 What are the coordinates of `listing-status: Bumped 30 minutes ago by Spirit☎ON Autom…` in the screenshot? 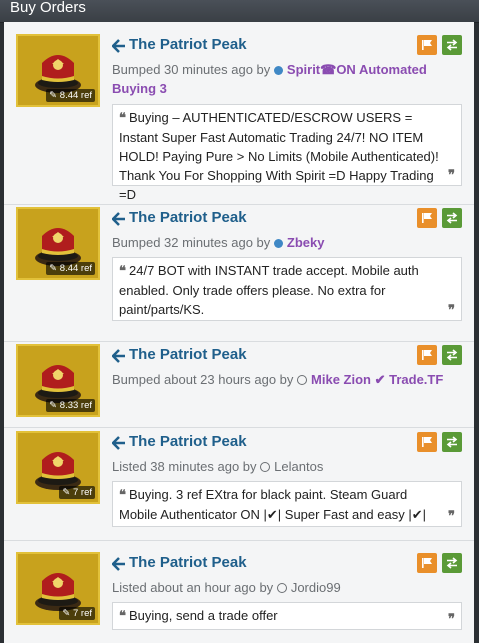 It's located at (269, 79).